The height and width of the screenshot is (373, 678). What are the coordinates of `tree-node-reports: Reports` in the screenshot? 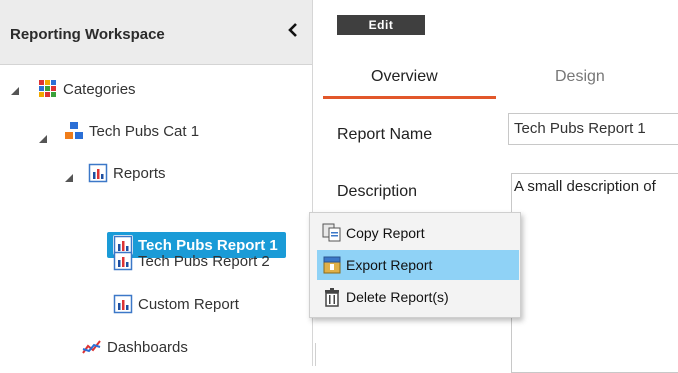 It's located at (127, 173).